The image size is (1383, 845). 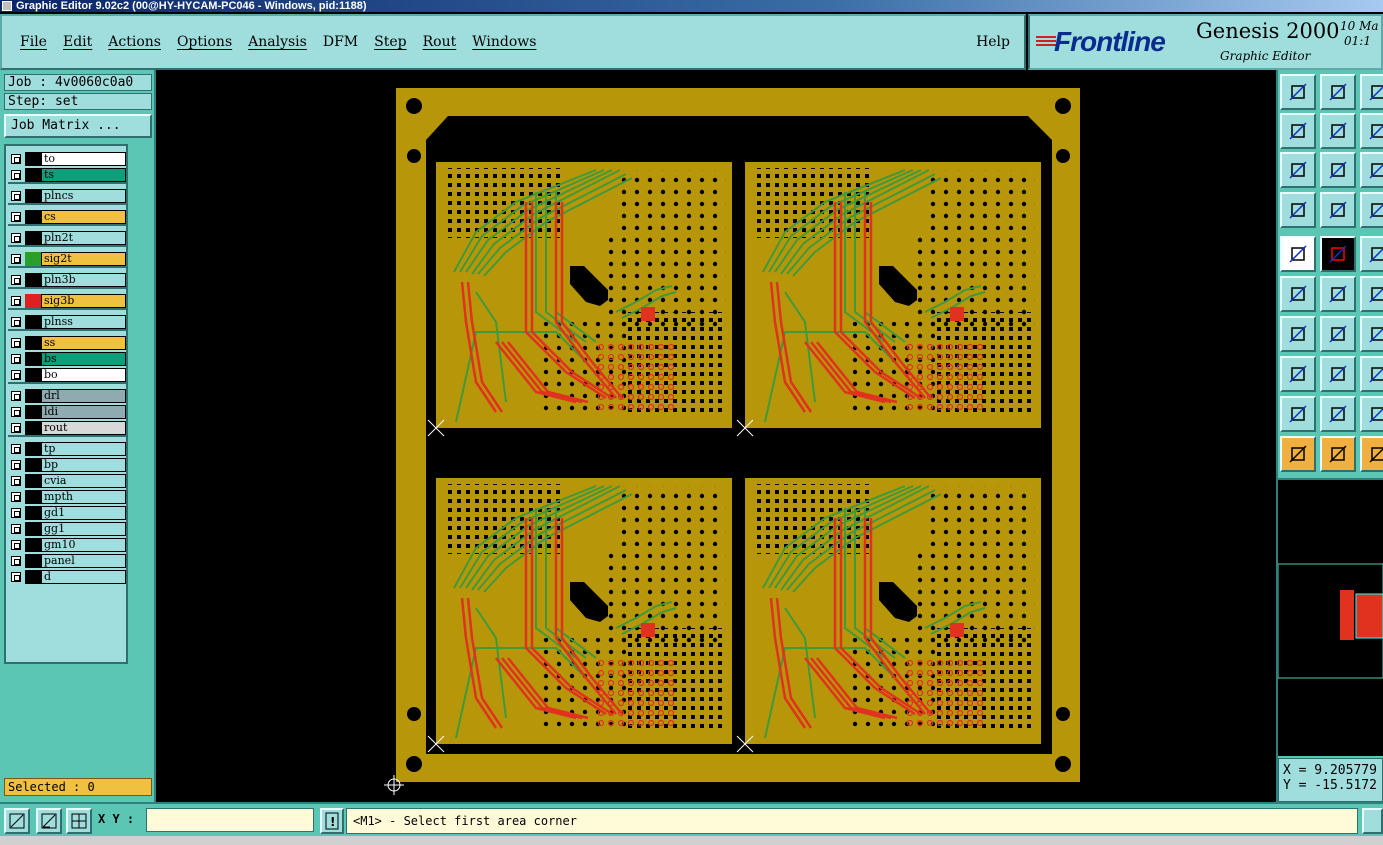 What do you see at coordinates (83, 396) in the screenshot?
I see `layer-name: drl` at bounding box center [83, 396].